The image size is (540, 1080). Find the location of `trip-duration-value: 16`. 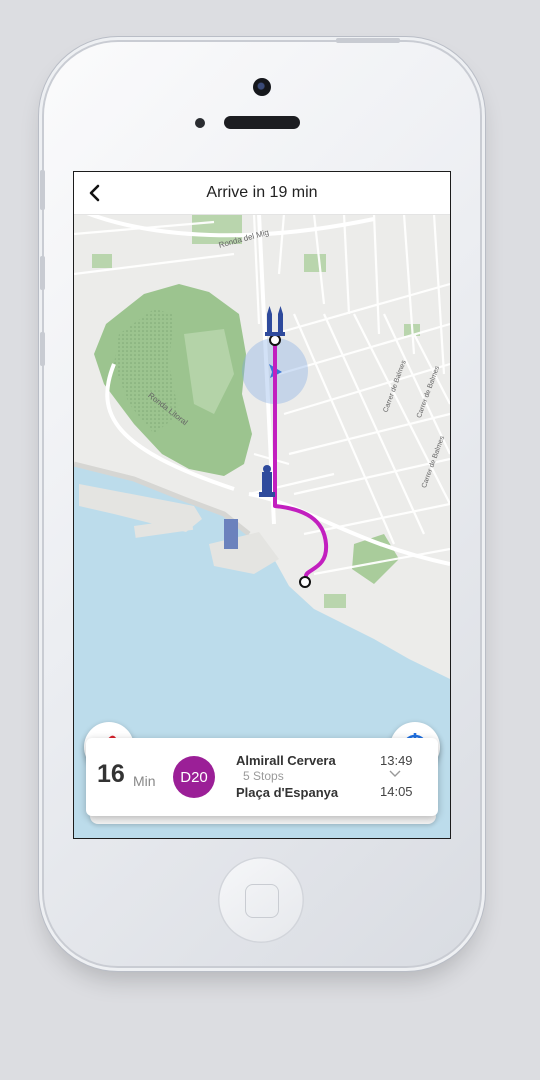

trip-duration-value: 16 is located at coordinates (111, 774).